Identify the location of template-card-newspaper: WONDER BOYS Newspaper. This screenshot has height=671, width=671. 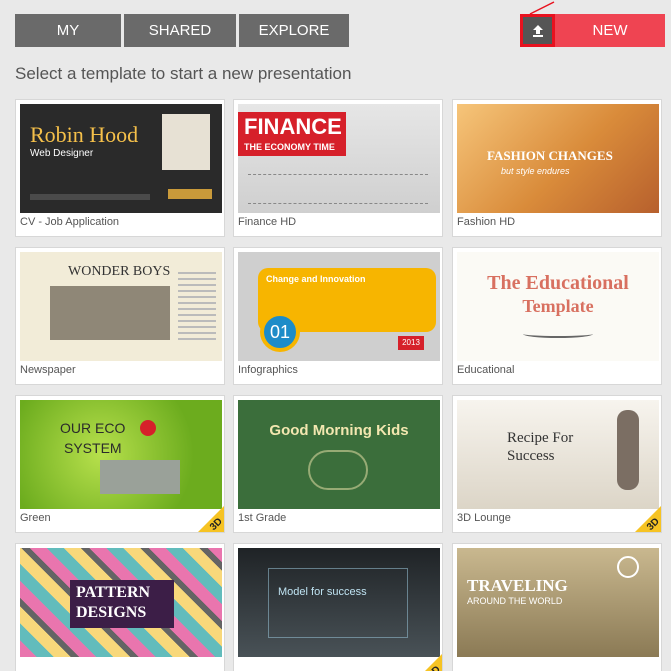
(120, 316).